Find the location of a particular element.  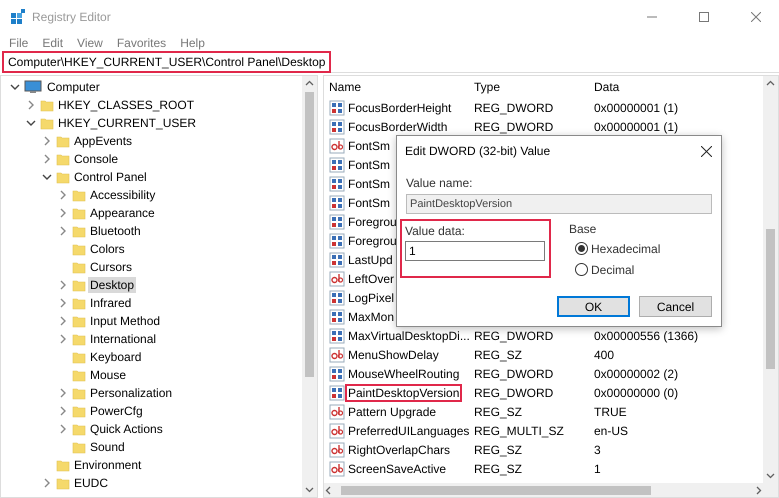

value-data-field: 1 is located at coordinates (475, 251).